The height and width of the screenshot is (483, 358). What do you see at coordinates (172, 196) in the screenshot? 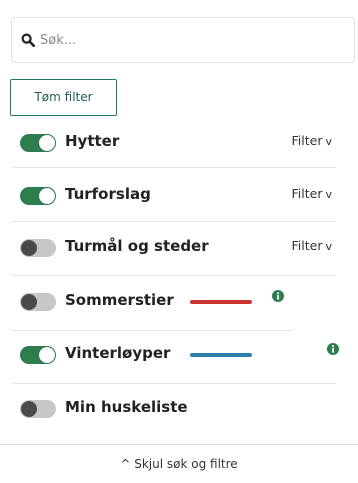
I see `layer-row-turforslag: Turforslag Filter v` at bounding box center [172, 196].